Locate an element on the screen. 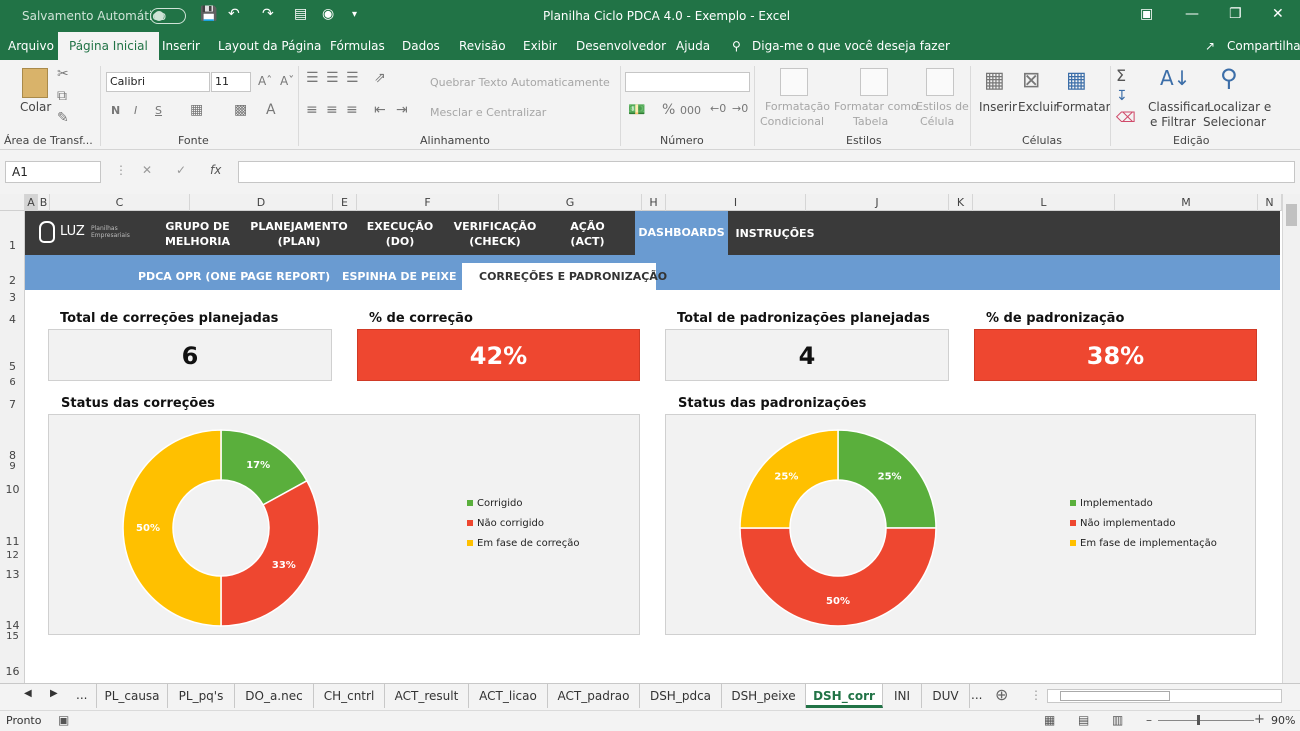  conditional-format-label-1: Formatação is located at coordinates (797, 106).